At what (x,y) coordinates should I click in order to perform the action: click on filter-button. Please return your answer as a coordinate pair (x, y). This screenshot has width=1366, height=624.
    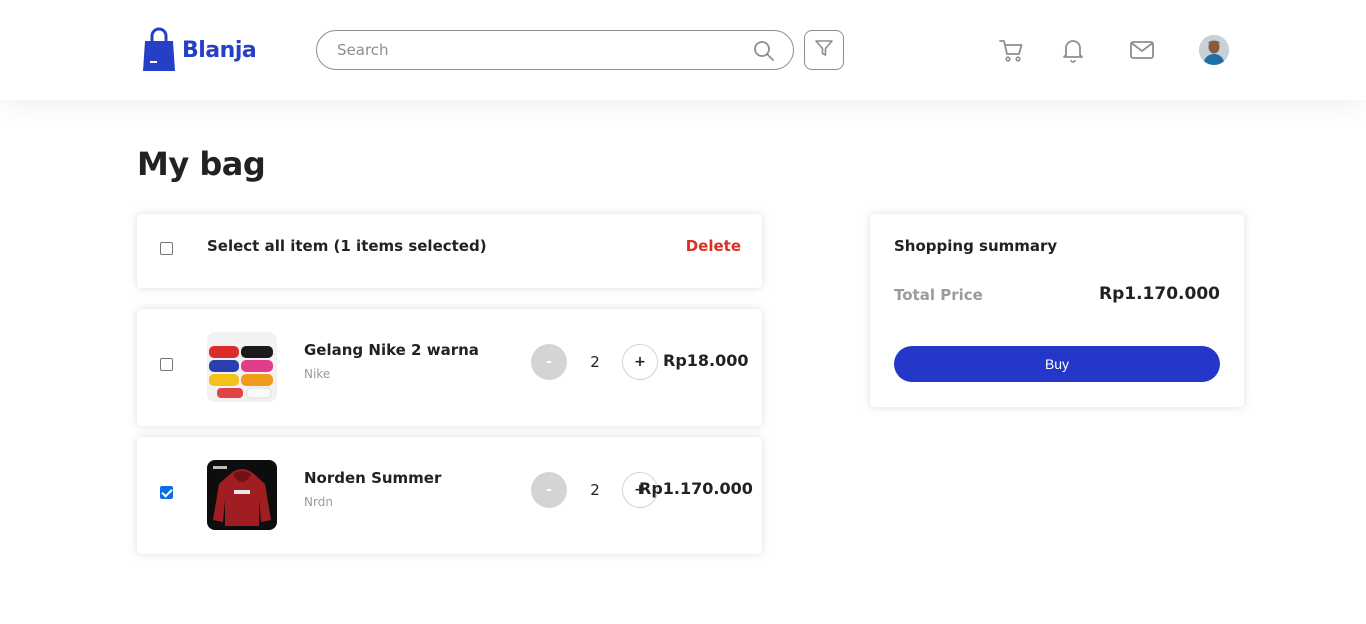
    Looking at the image, I should click on (824, 50).